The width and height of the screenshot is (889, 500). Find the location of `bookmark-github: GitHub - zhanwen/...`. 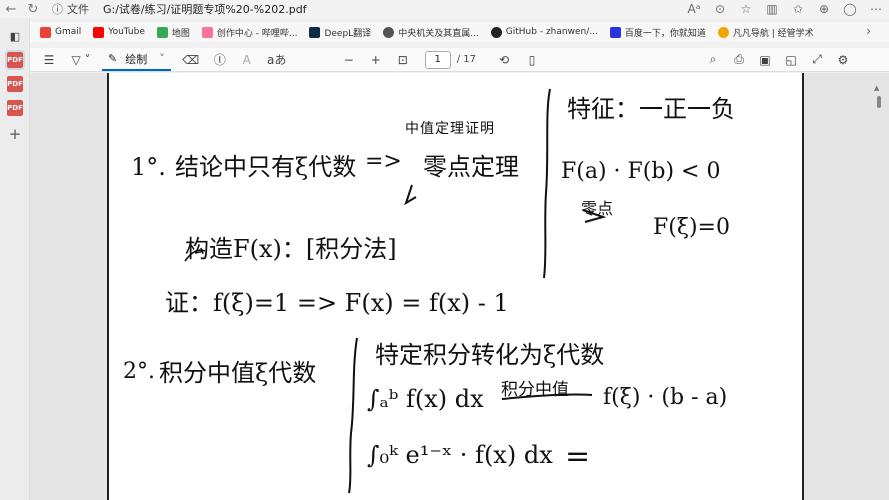

bookmark-github: GitHub - zhanwen/... is located at coordinates (544, 32).